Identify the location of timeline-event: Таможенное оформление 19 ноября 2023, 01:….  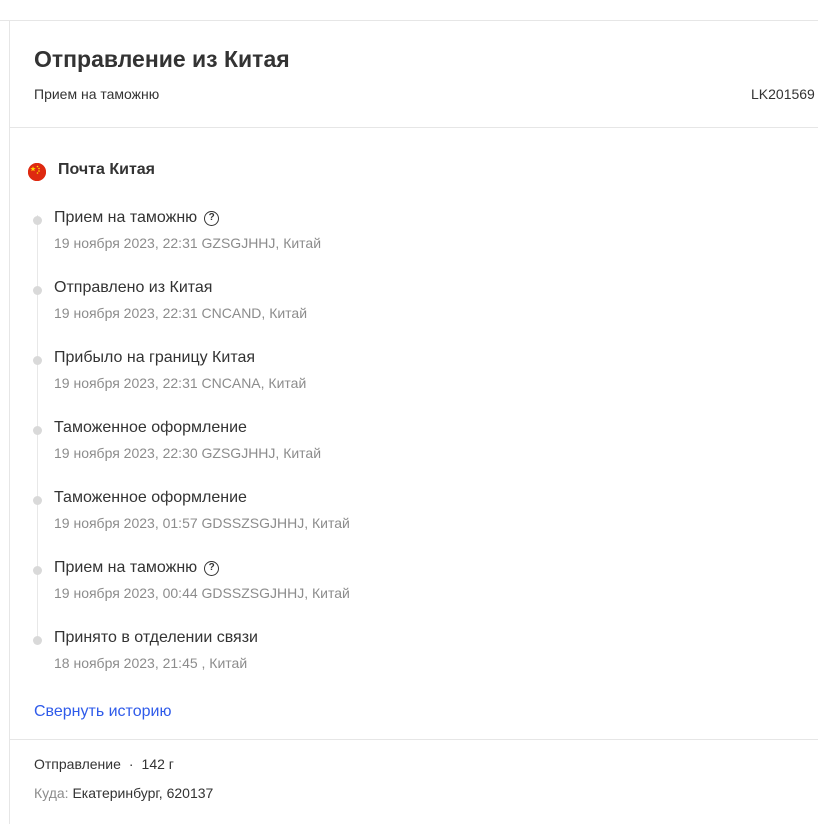
(409, 515).